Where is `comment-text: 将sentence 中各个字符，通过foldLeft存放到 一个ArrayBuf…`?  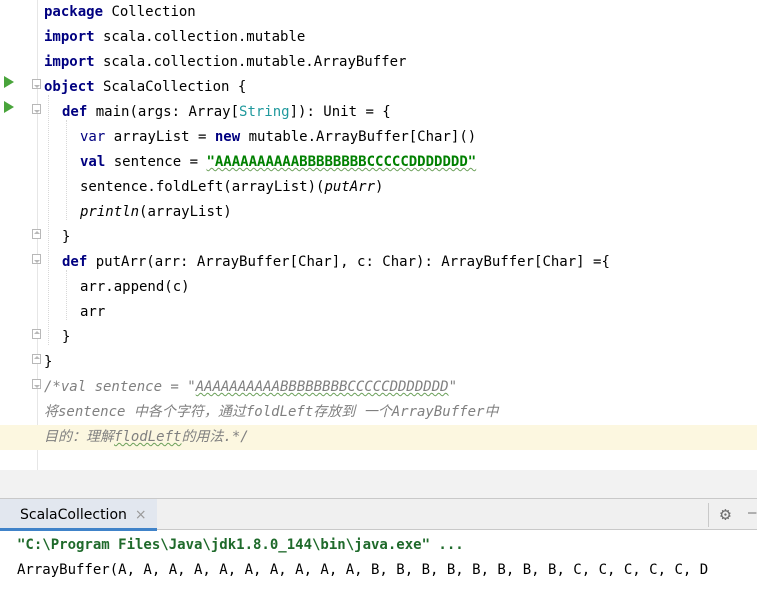
comment-text: 将sentence 中各个字符，通过foldLeft存放到 一个ArrayBuf… is located at coordinates (271, 412).